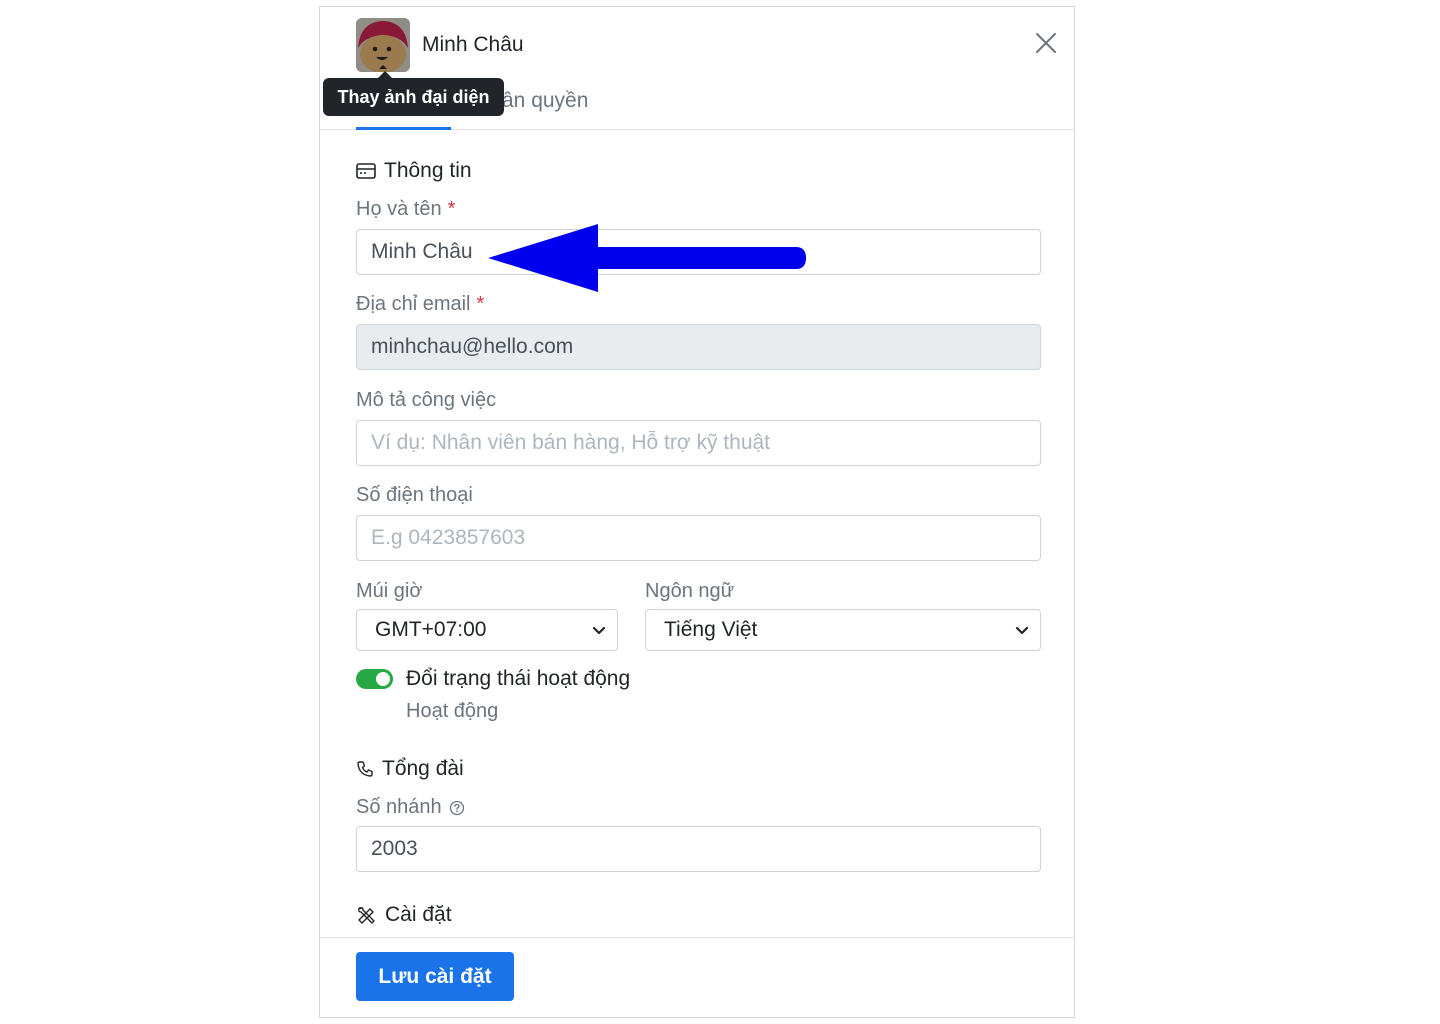 This screenshot has width=1440, height=1024. What do you see at coordinates (435, 976) in the screenshot?
I see `save-settings-button: Lưu cài đặt` at bounding box center [435, 976].